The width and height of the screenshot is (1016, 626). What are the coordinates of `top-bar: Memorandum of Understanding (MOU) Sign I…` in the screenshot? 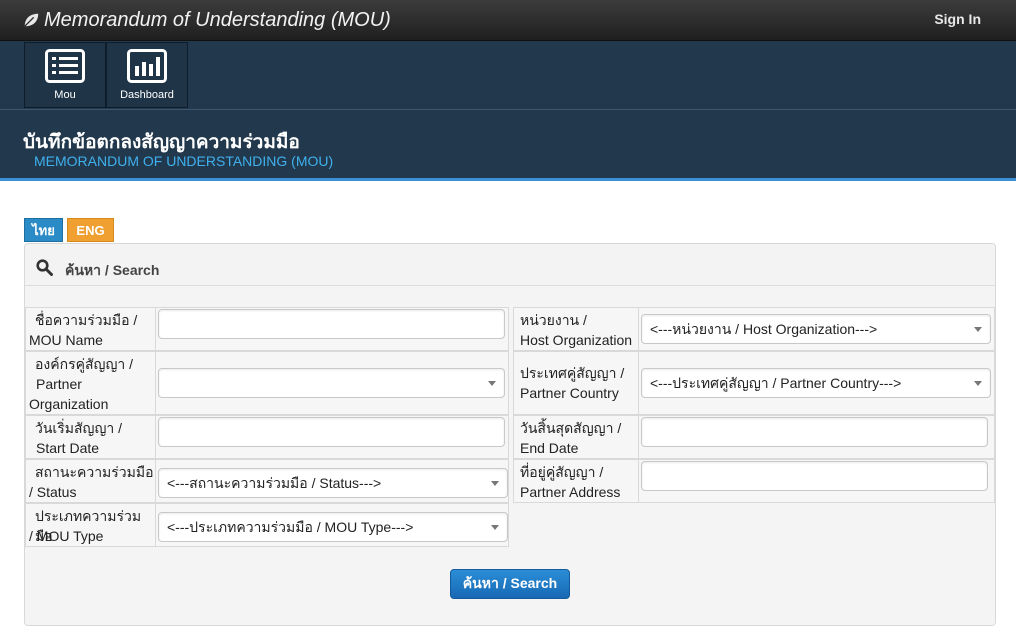 It's located at (508, 20).